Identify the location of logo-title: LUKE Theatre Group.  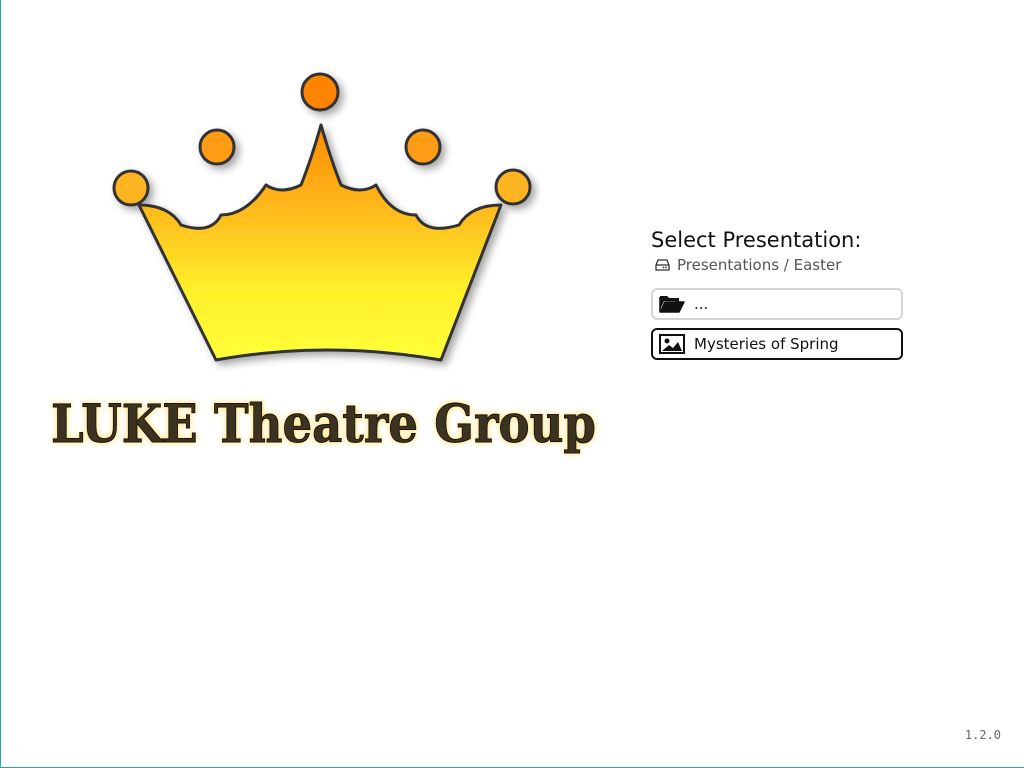
(323, 424).